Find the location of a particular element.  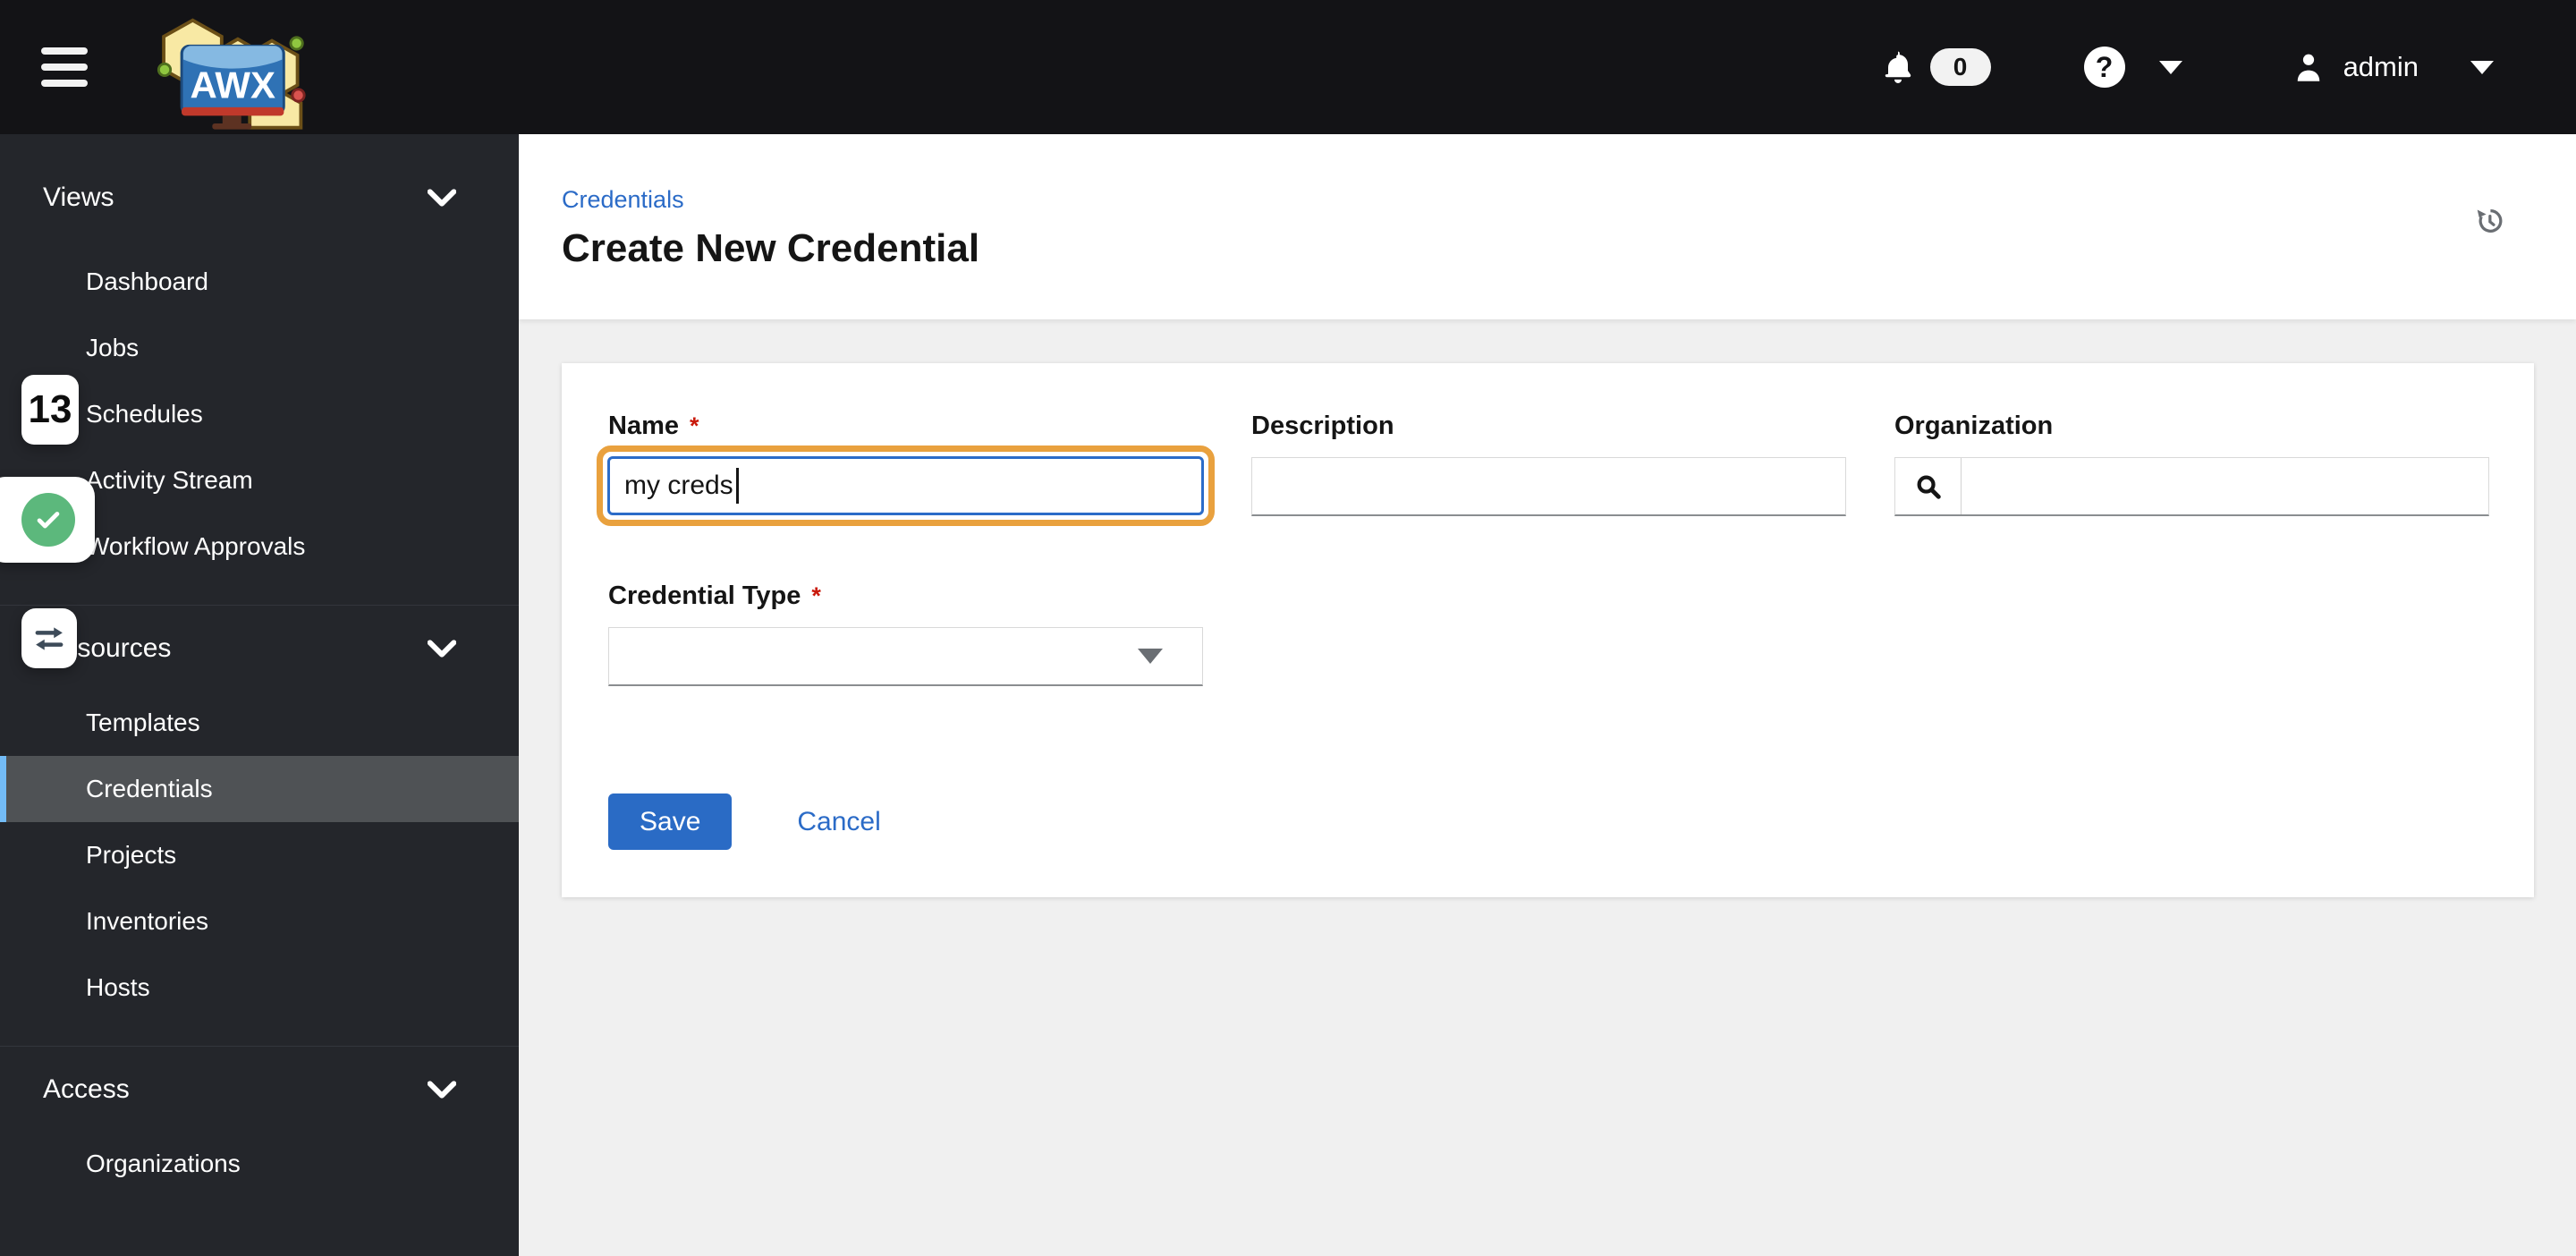

organization-label: Organization is located at coordinates (2191, 426).